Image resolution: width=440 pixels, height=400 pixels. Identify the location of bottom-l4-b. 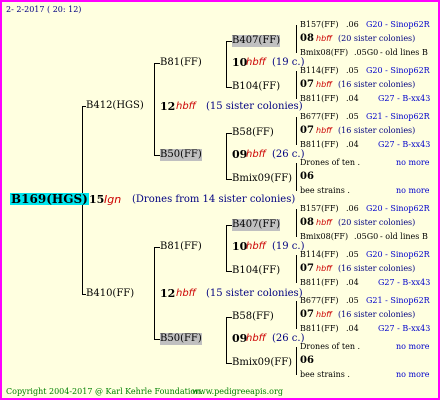
(296, 269).